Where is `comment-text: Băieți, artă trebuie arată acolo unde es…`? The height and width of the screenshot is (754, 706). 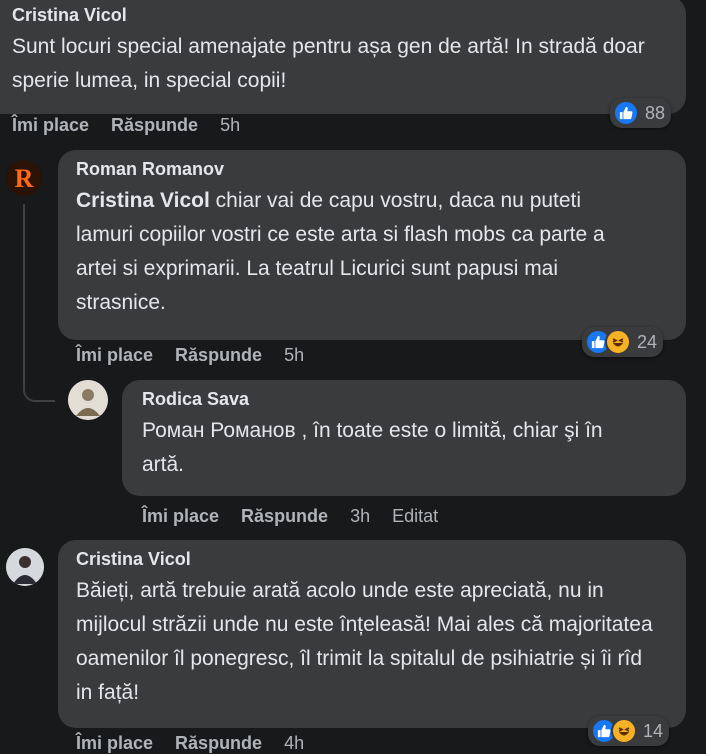 comment-text: Băieți, artă trebuie arată acolo unde es… is located at coordinates (364, 641).